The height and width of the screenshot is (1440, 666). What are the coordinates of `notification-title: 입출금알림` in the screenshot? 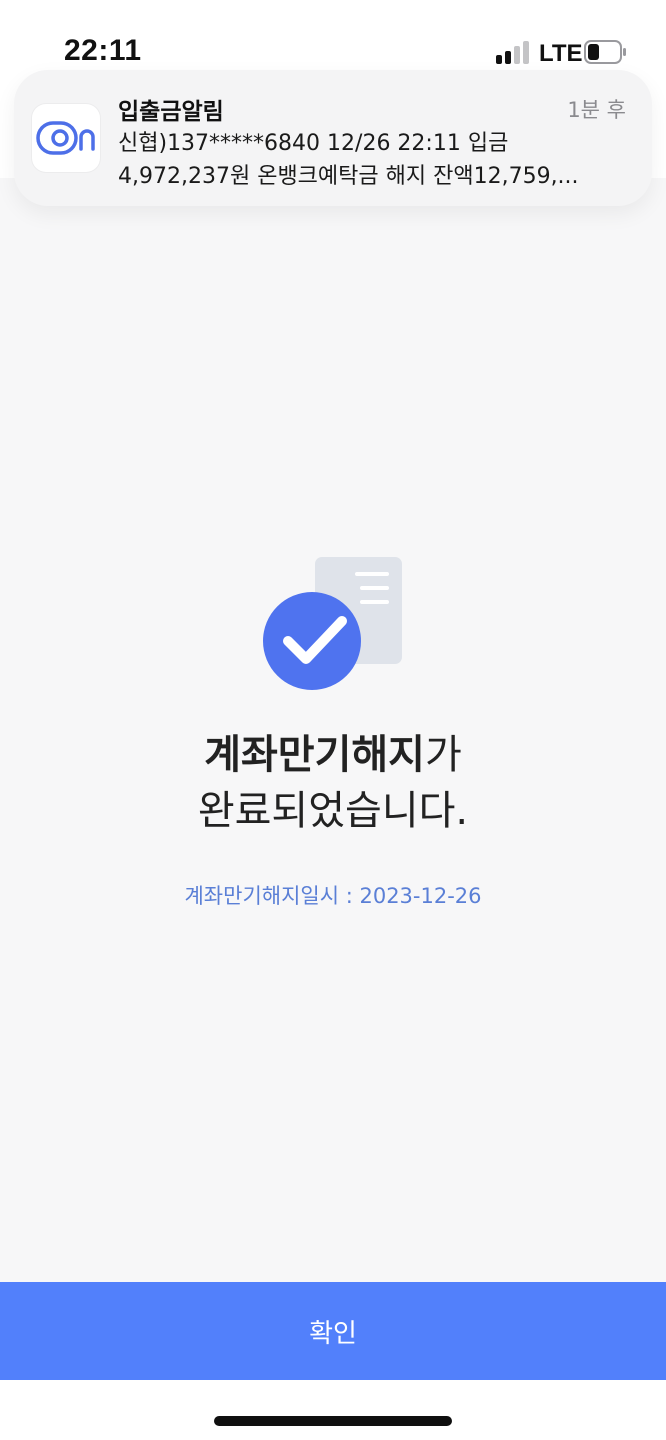 It's located at (171, 112).